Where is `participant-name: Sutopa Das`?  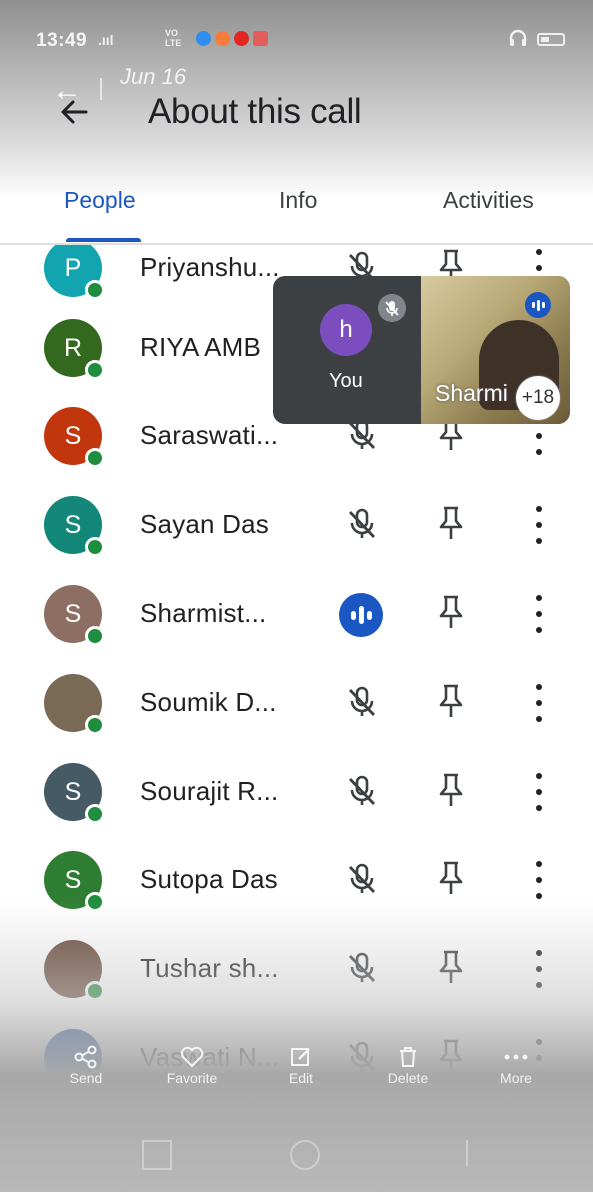 participant-name: Sutopa Das is located at coordinates (209, 879).